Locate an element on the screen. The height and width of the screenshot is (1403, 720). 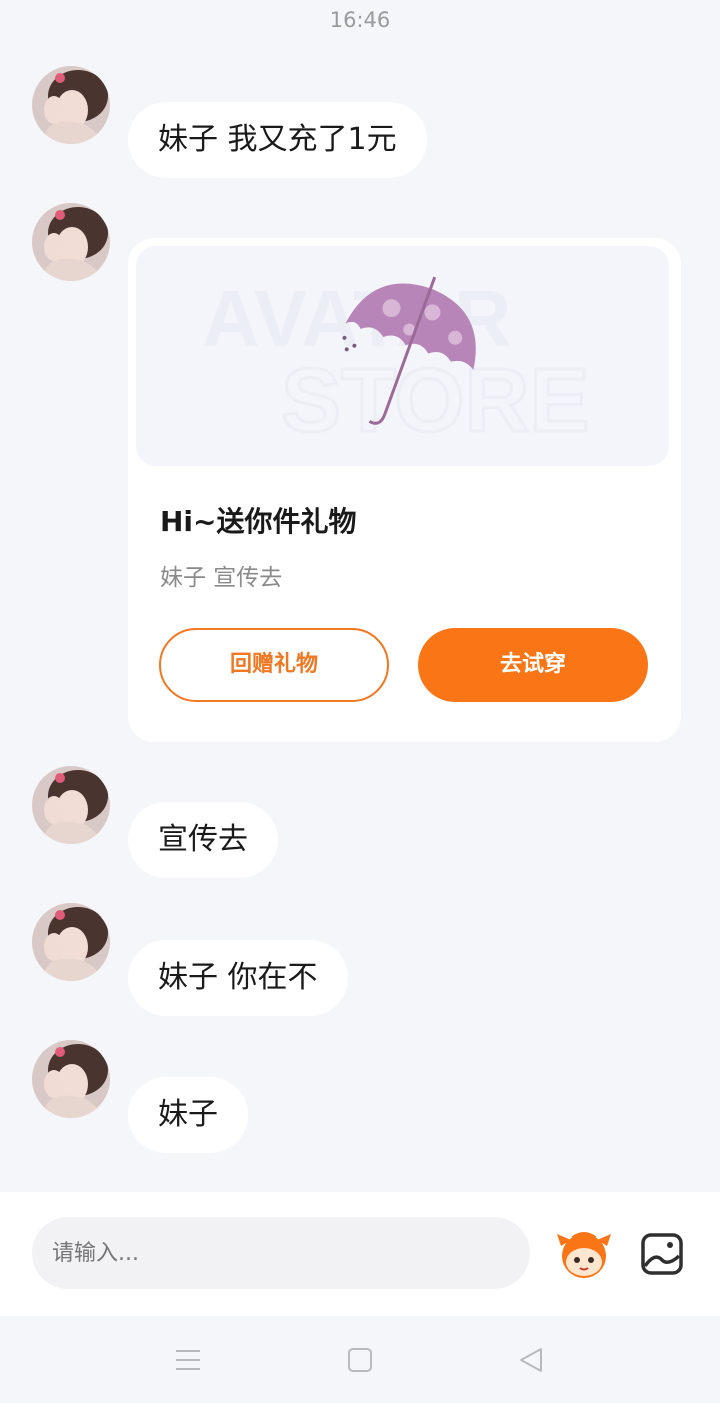
watermark-store: STORE is located at coordinates (435, 401).